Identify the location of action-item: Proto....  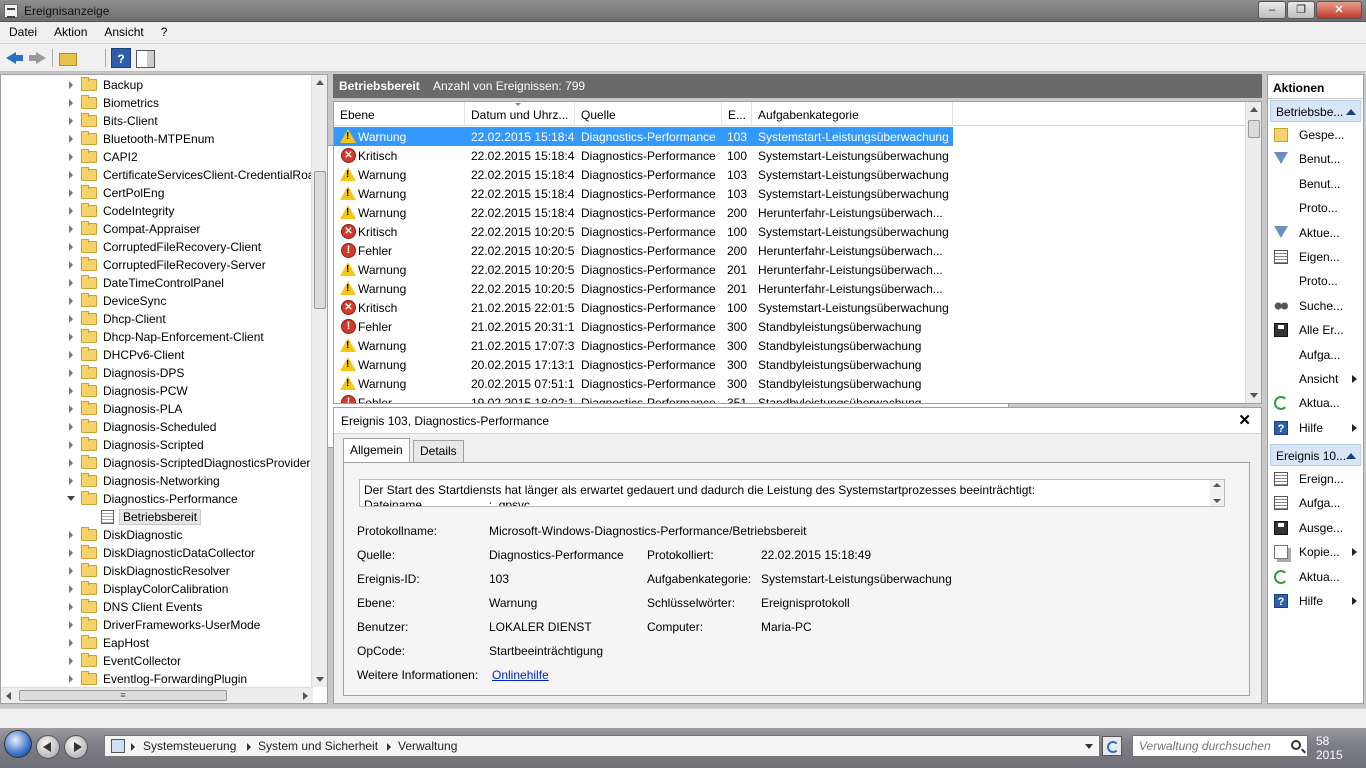
(1315, 208).